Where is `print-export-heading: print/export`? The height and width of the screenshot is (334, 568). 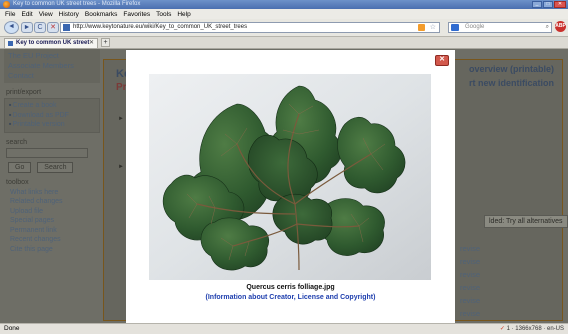 print-export-heading: print/export is located at coordinates (24, 92).